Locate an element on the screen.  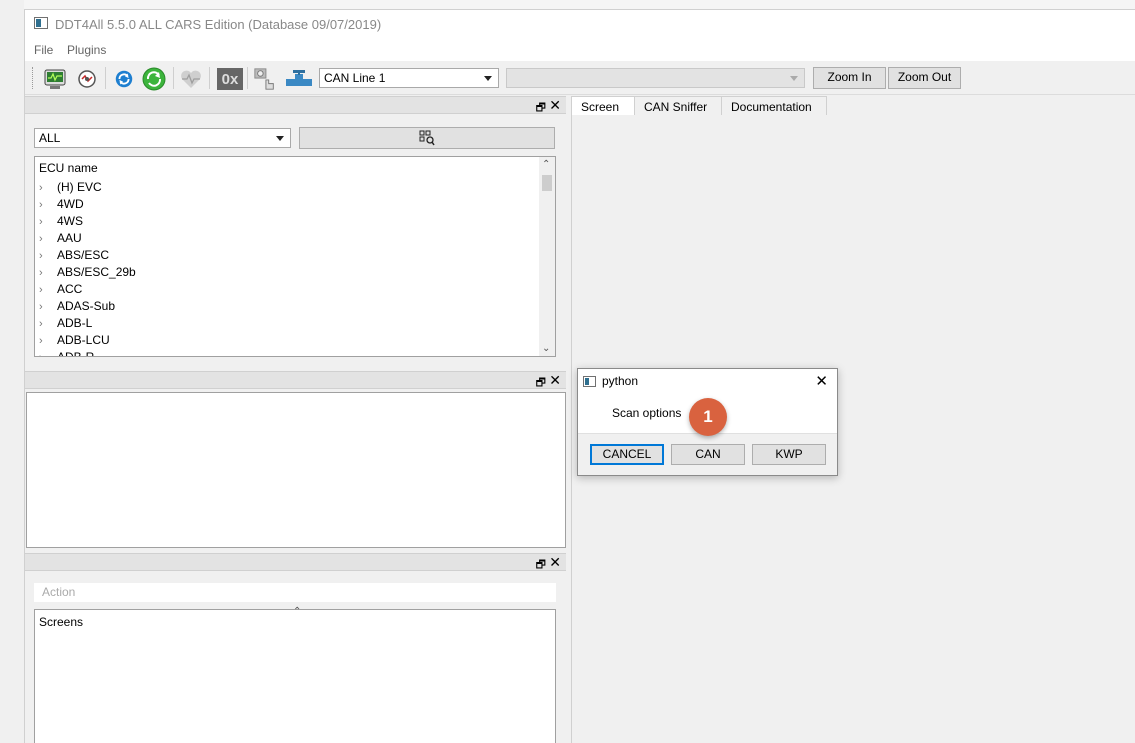
refresh-icon is located at coordinates (124, 79).